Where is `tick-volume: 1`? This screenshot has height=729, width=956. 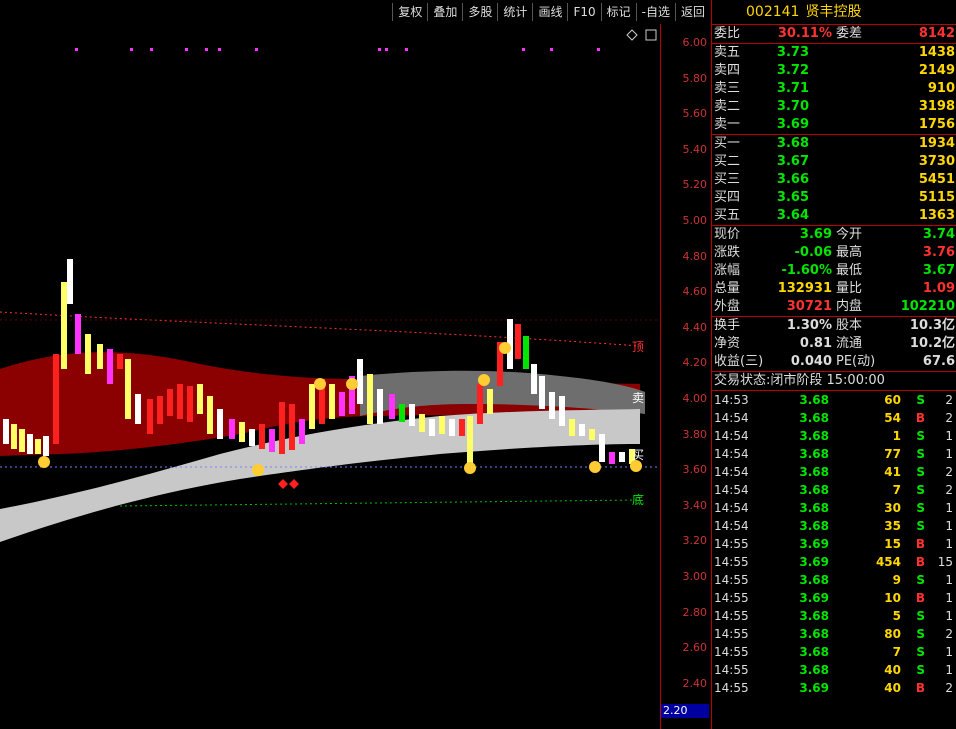 tick-volume: 1 is located at coordinates (896, 436).